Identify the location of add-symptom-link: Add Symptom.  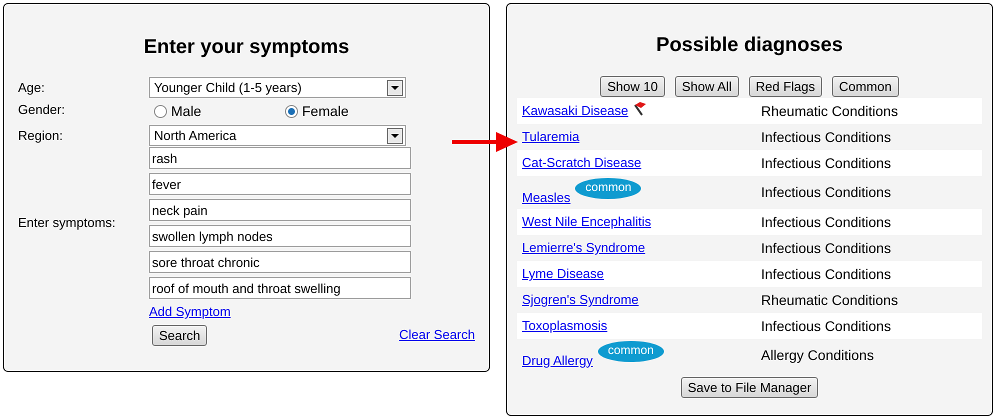
(190, 311).